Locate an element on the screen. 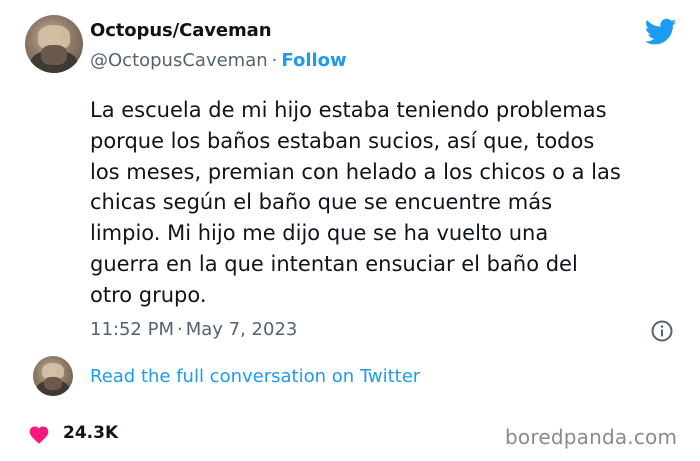 Image resolution: width=700 pixels, height=461 pixels. author-handle-row: @OctopusCaveman · Follow is located at coordinates (218, 60).